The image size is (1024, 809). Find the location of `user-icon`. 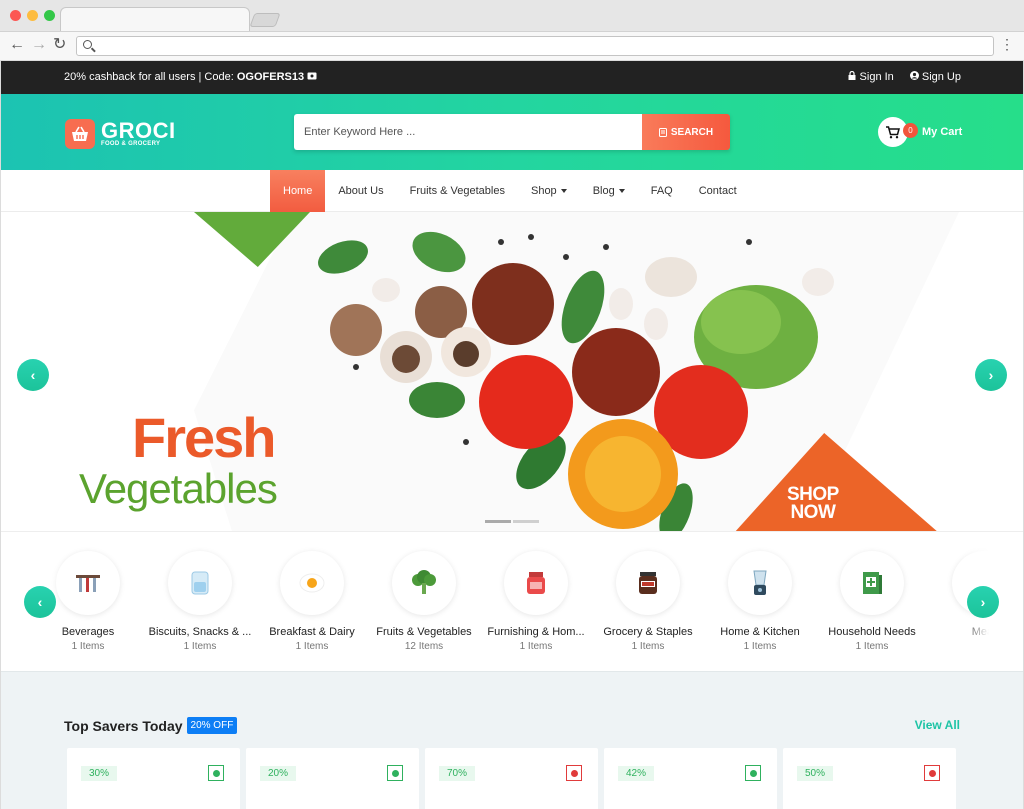

user-icon is located at coordinates (914, 75).